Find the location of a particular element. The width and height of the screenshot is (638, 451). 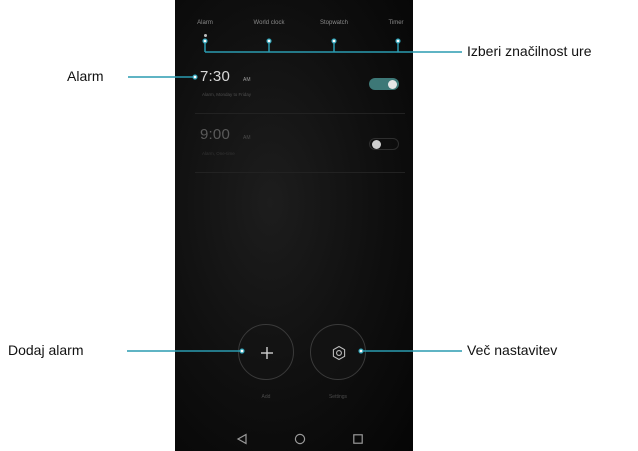

recents-icon is located at coordinates (358, 439).